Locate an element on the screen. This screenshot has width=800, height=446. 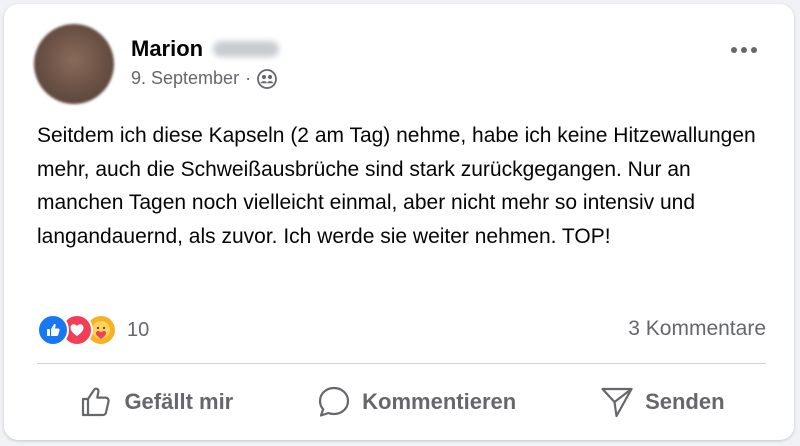
like-button: Gefällt mir is located at coordinates (155, 402).